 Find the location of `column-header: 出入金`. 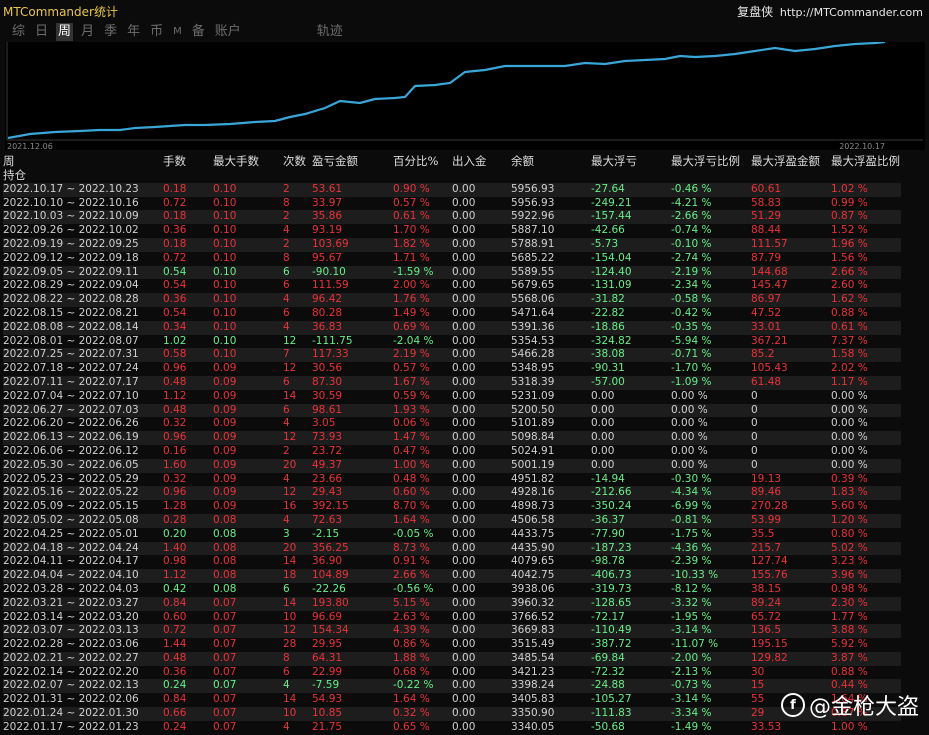

column-header: 出入金 is located at coordinates (481, 162).